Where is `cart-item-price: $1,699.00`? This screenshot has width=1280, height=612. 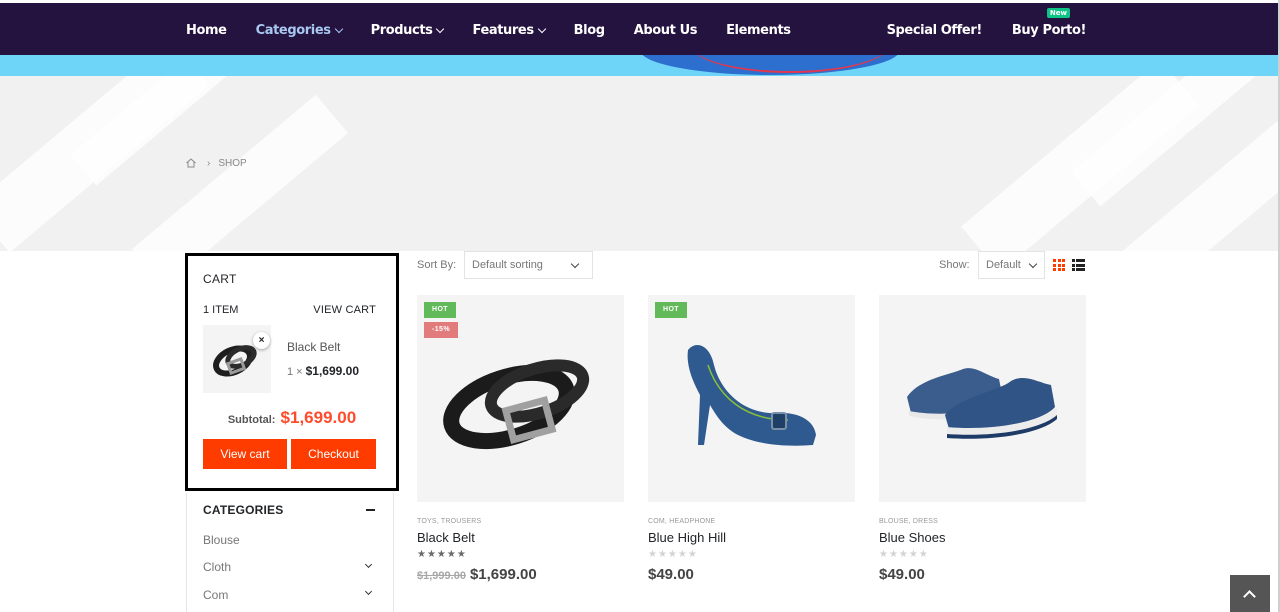 cart-item-price: $1,699.00 is located at coordinates (332, 371).